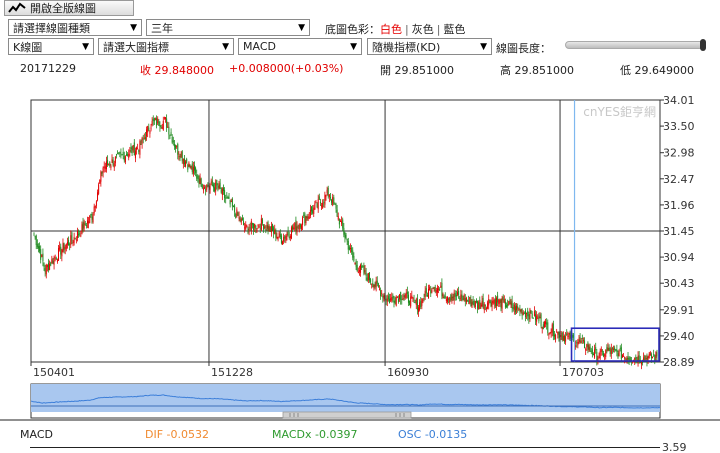  Describe the element at coordinates (177, 70) in the screenshot. I see `quote-close: 收 29.848000` at that location.